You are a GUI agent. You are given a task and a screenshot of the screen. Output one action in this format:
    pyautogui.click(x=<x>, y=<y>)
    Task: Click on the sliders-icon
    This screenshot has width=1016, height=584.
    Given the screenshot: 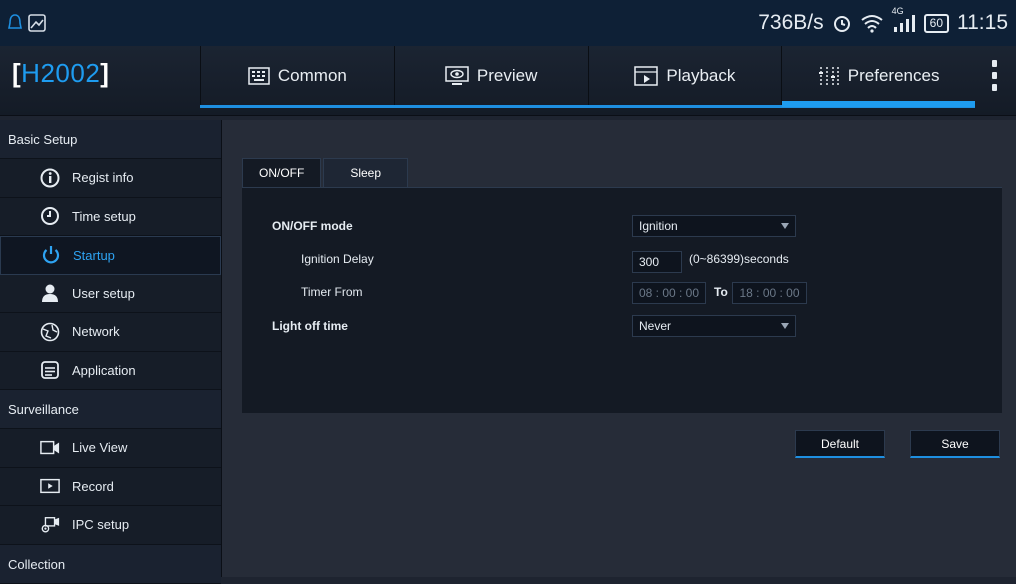 What is the action you would take?
    pyautogui.click(x=828, y=75)
    